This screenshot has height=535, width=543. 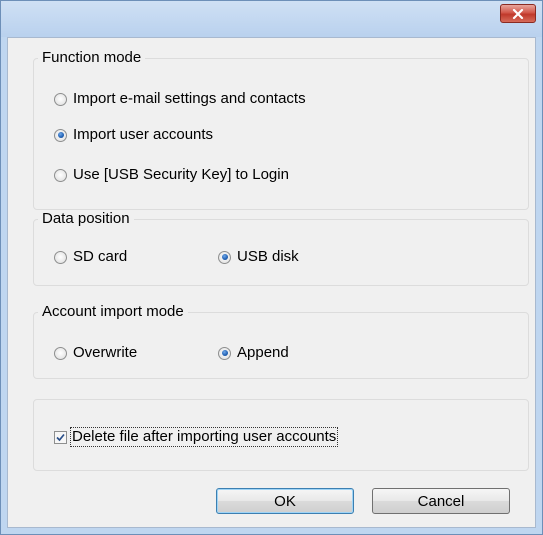 I want to click on cancel-button: Cancel, so click(x=441, y=501).